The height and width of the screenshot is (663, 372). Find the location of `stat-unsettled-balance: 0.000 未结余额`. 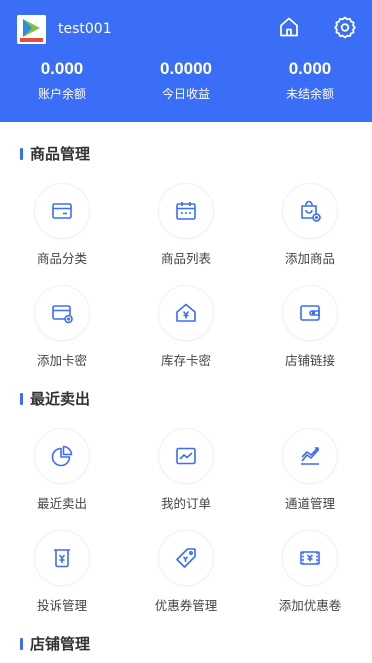

stat-unsettled-balance: 0.000 未结余额 is located at coordinates (310, 80).